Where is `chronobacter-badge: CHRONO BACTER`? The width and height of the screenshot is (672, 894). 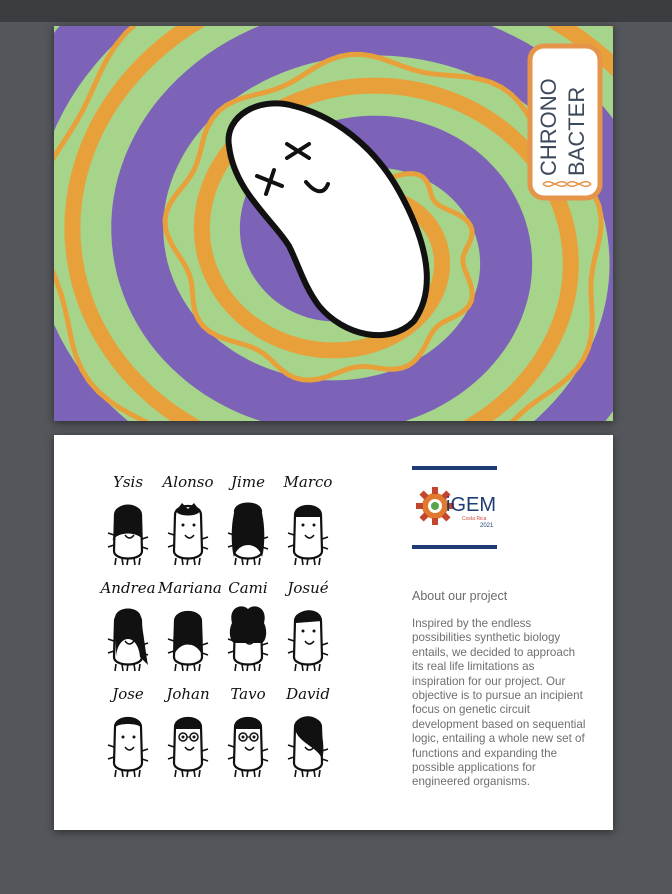
chronobacter-badge: CHRONO BACTER is located at coordinates (565, 122).